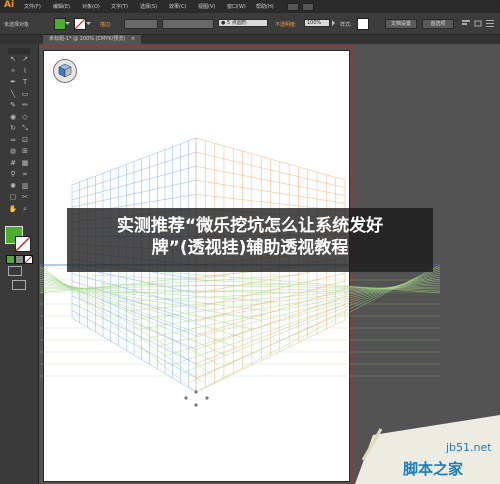 The height and width of the screenshot is (484, 500). I want to click on grid-cell-size-widget, so click(196, 405).